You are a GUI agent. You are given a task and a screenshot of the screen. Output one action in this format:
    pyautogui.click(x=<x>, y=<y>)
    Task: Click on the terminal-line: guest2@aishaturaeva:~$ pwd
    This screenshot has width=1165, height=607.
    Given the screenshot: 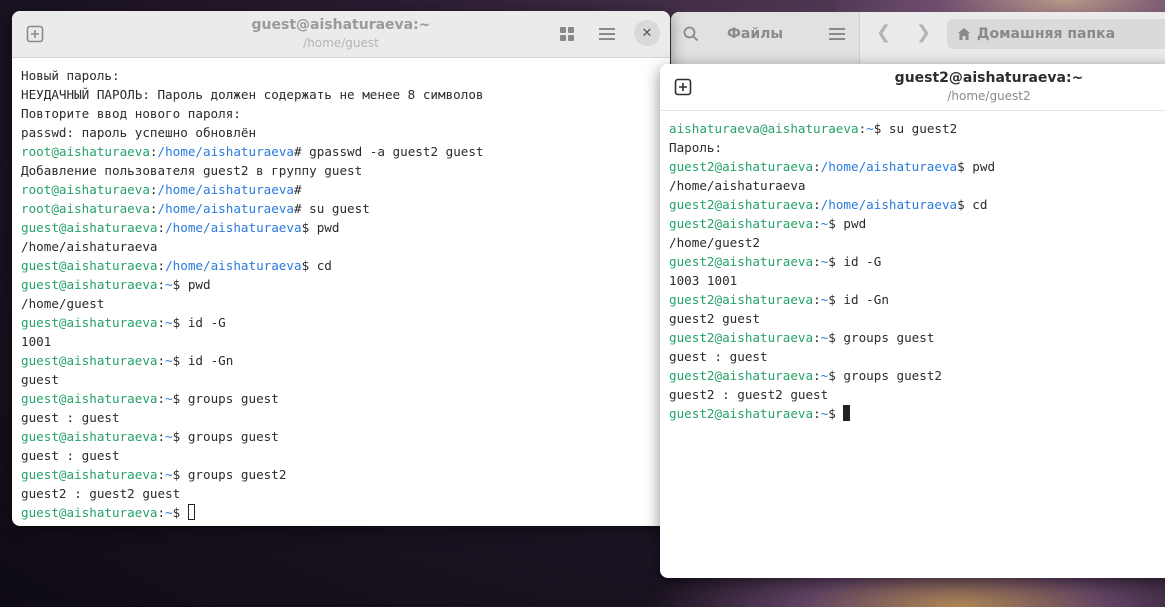 What is the action you would take?
    pyautogui.click(x=917, y=223)
    